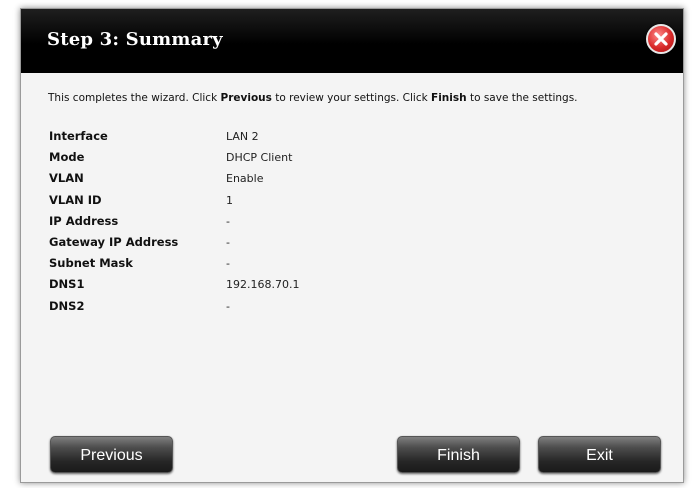 The image size is (694, 488). Describe the element at coordinates (259, 158) in the screenshot. I see `summary-value: DHCP Client` at that location.